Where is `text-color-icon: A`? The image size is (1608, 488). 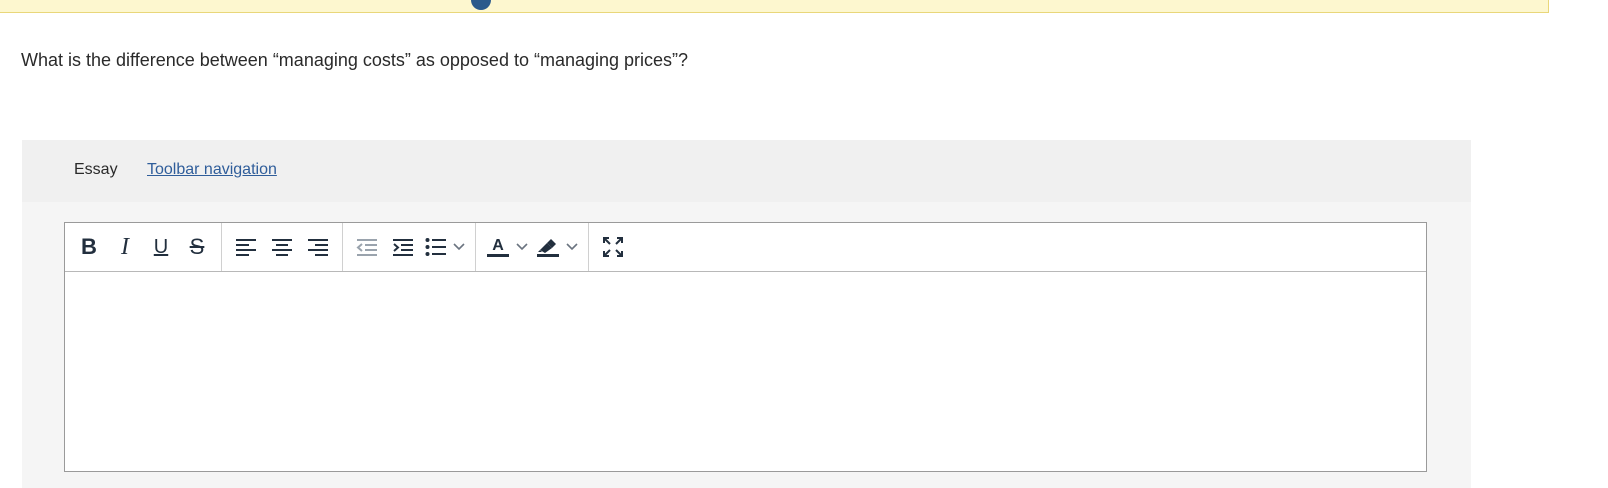 text-color-icon: A is located at coordinates (498, 247).